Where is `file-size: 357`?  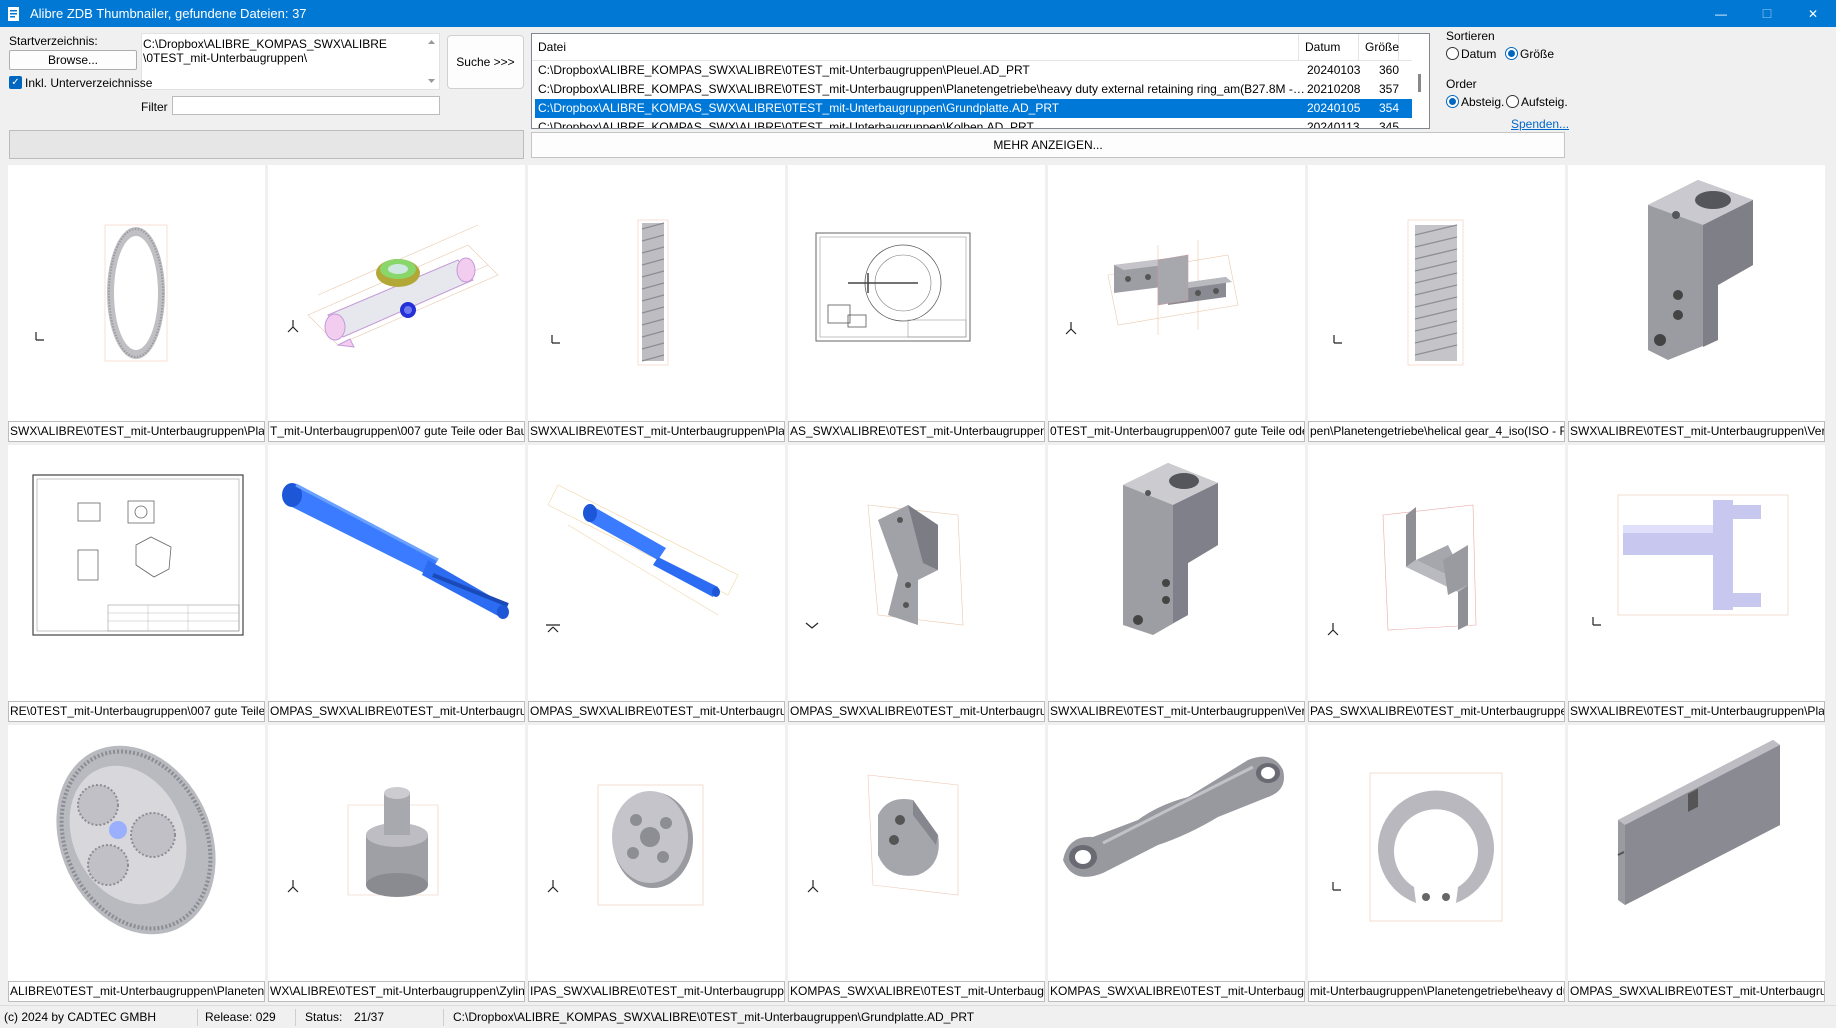 file-size: 357 is located at coordinates (1388, 89).